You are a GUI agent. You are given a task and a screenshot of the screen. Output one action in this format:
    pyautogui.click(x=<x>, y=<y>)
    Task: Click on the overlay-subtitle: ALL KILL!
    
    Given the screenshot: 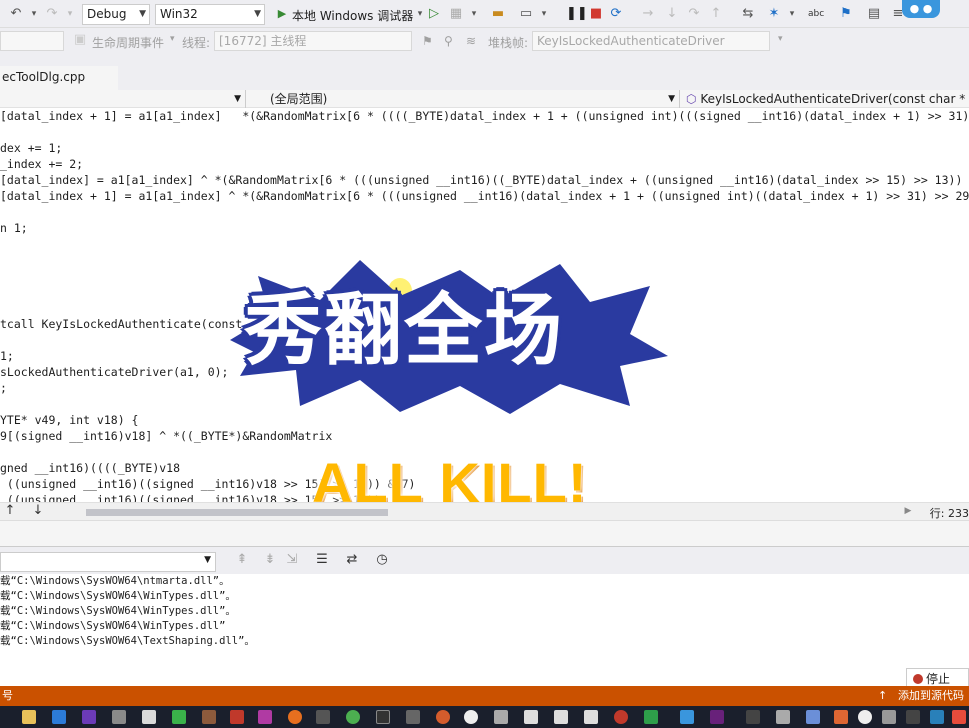 What is the action you would take?
    pyautogui.click(x=450, y=476)
    